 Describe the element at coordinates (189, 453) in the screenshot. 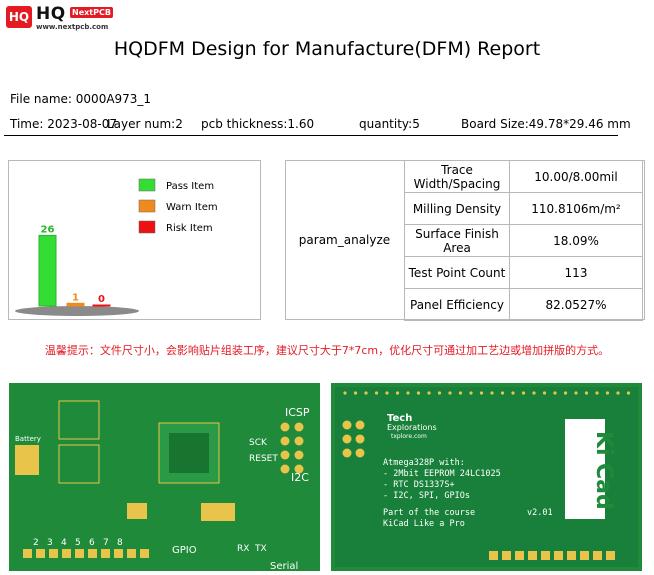

I see `mcu-core` at that location.